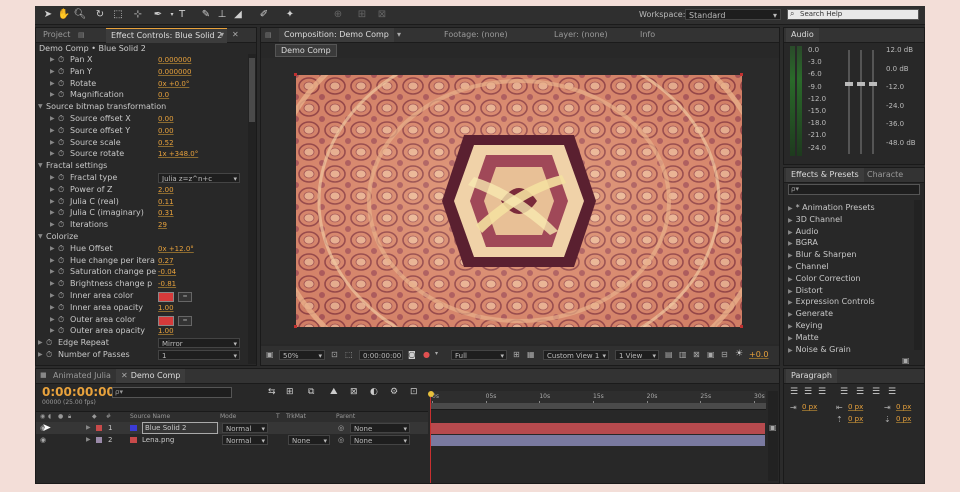 The image size is (960, 492). I want to click on type-tool-icon: T, so click(182, 15).